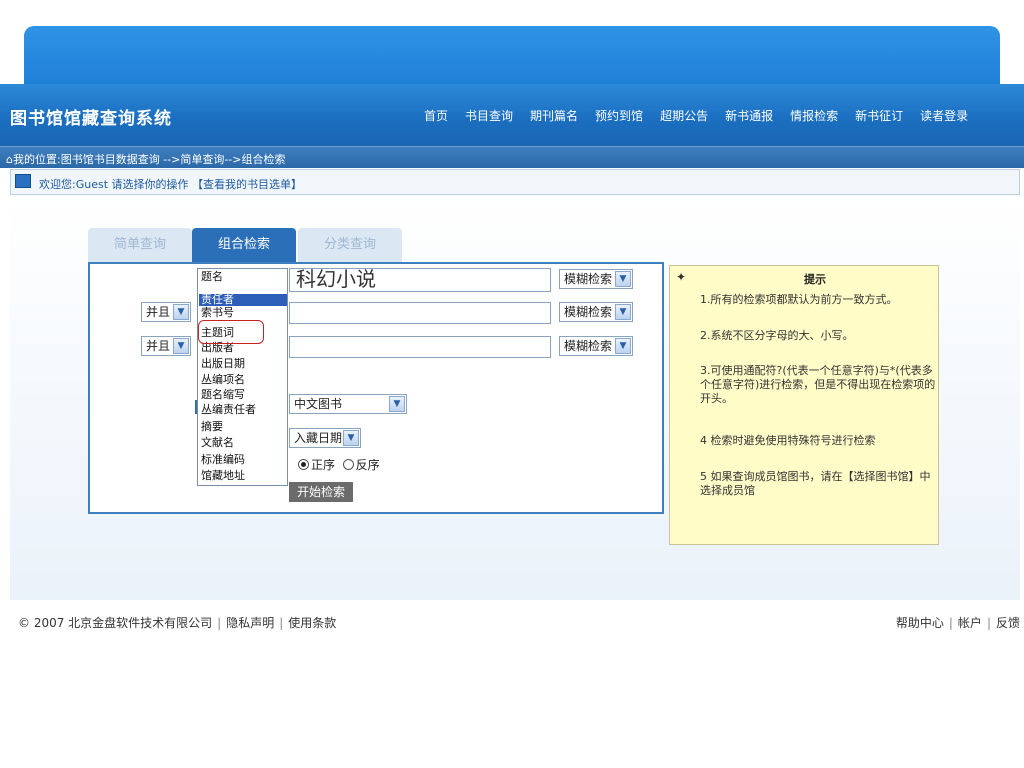 The width and height of the screenshot is (1024, 768). I want to click on nav-journal-articles: 期刊篇名, so click(554, 115).